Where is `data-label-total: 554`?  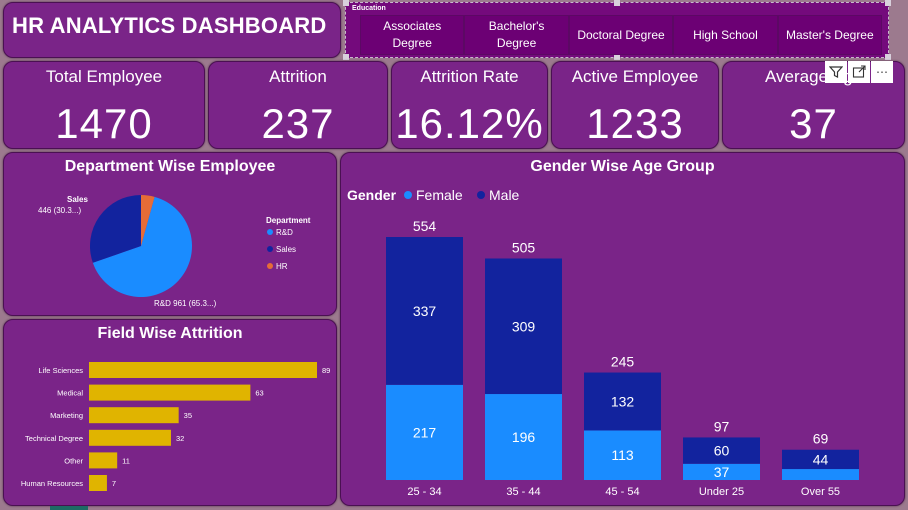
data-label-total: 554 is located at coordinates (425, 226).